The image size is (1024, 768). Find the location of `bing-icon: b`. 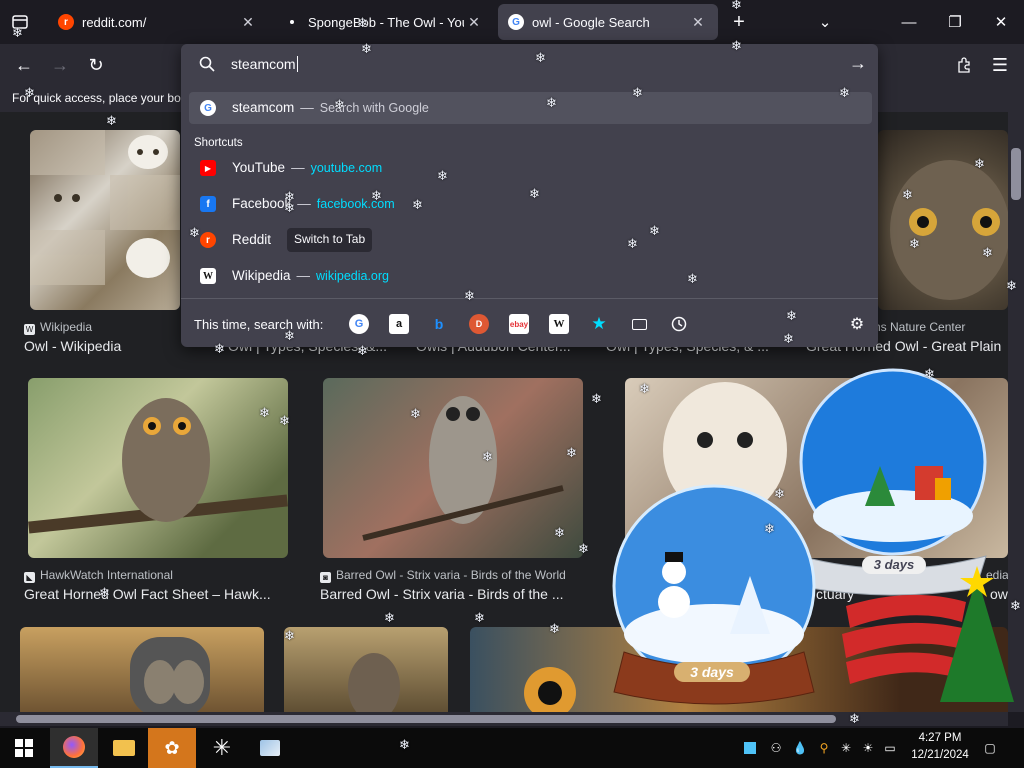

bing-icon: b is located at coordinates (439, 324).